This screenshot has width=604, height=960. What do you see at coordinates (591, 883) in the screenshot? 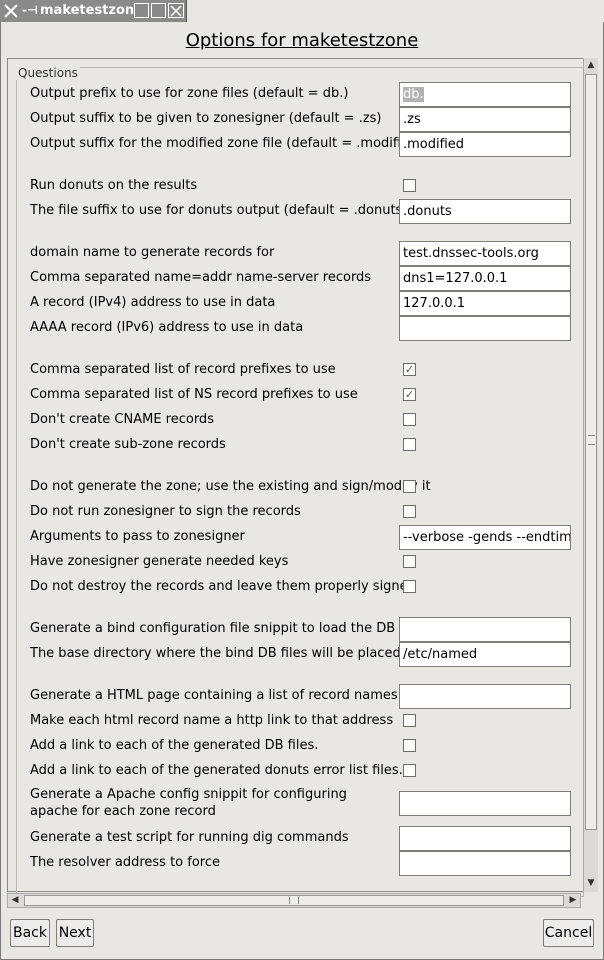
I see `scroll-down-arrow-icon: ▼` at bounding box center [591, 883].